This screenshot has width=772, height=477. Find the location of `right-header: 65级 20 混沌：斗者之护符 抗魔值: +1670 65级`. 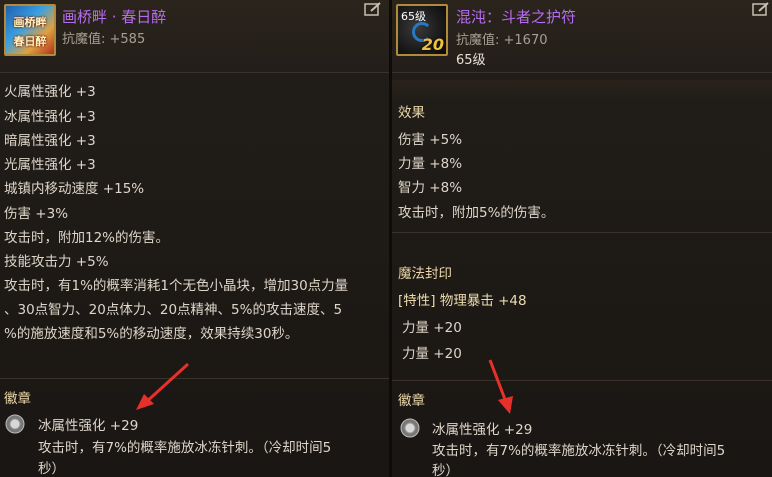

right-header: 65级 20 混沌：斗者之护符 抗魔值: +1670 65级 is located at coordinates (582, 36).